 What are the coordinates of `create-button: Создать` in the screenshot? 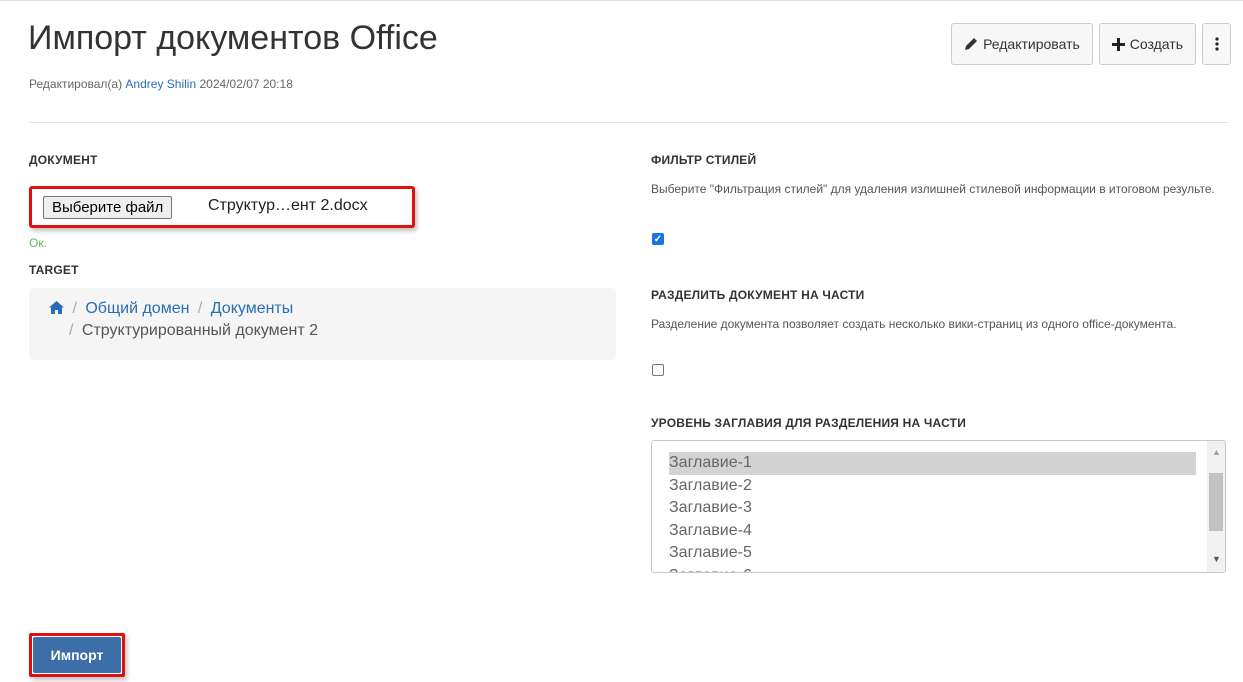 It's located at (1147, 44).